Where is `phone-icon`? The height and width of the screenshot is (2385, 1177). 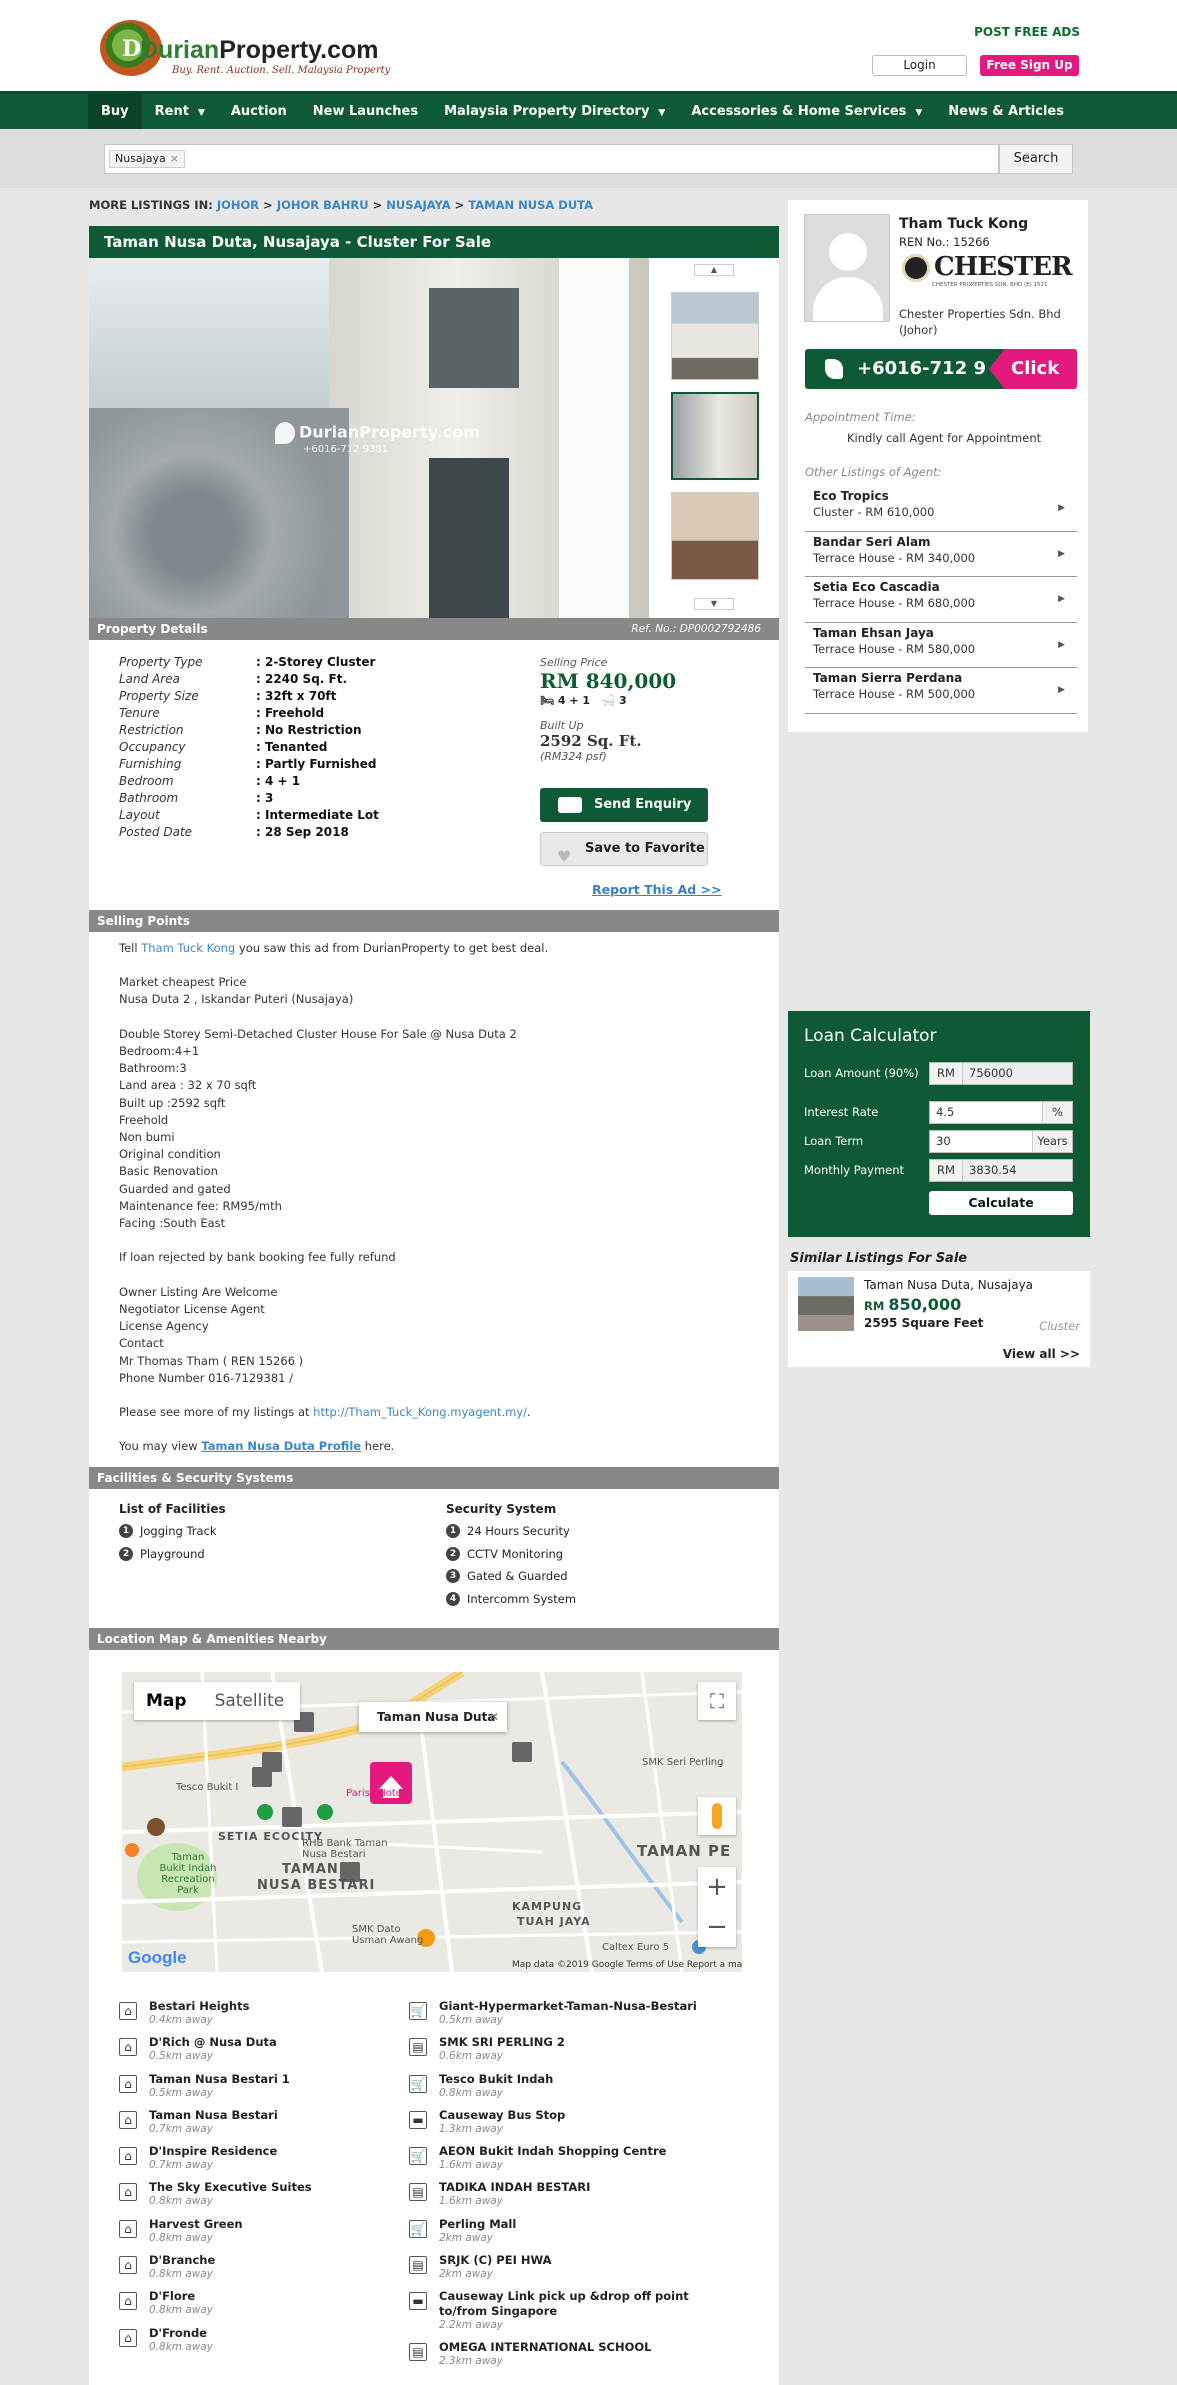 phone-icon is located at coordinates (834, 369).